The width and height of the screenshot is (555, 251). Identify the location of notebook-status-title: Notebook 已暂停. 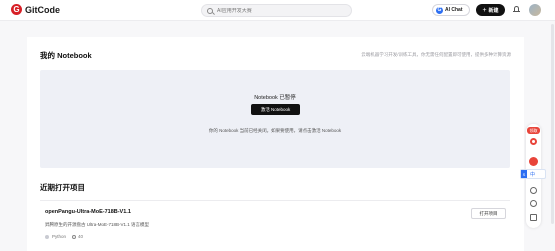
(275, 98).